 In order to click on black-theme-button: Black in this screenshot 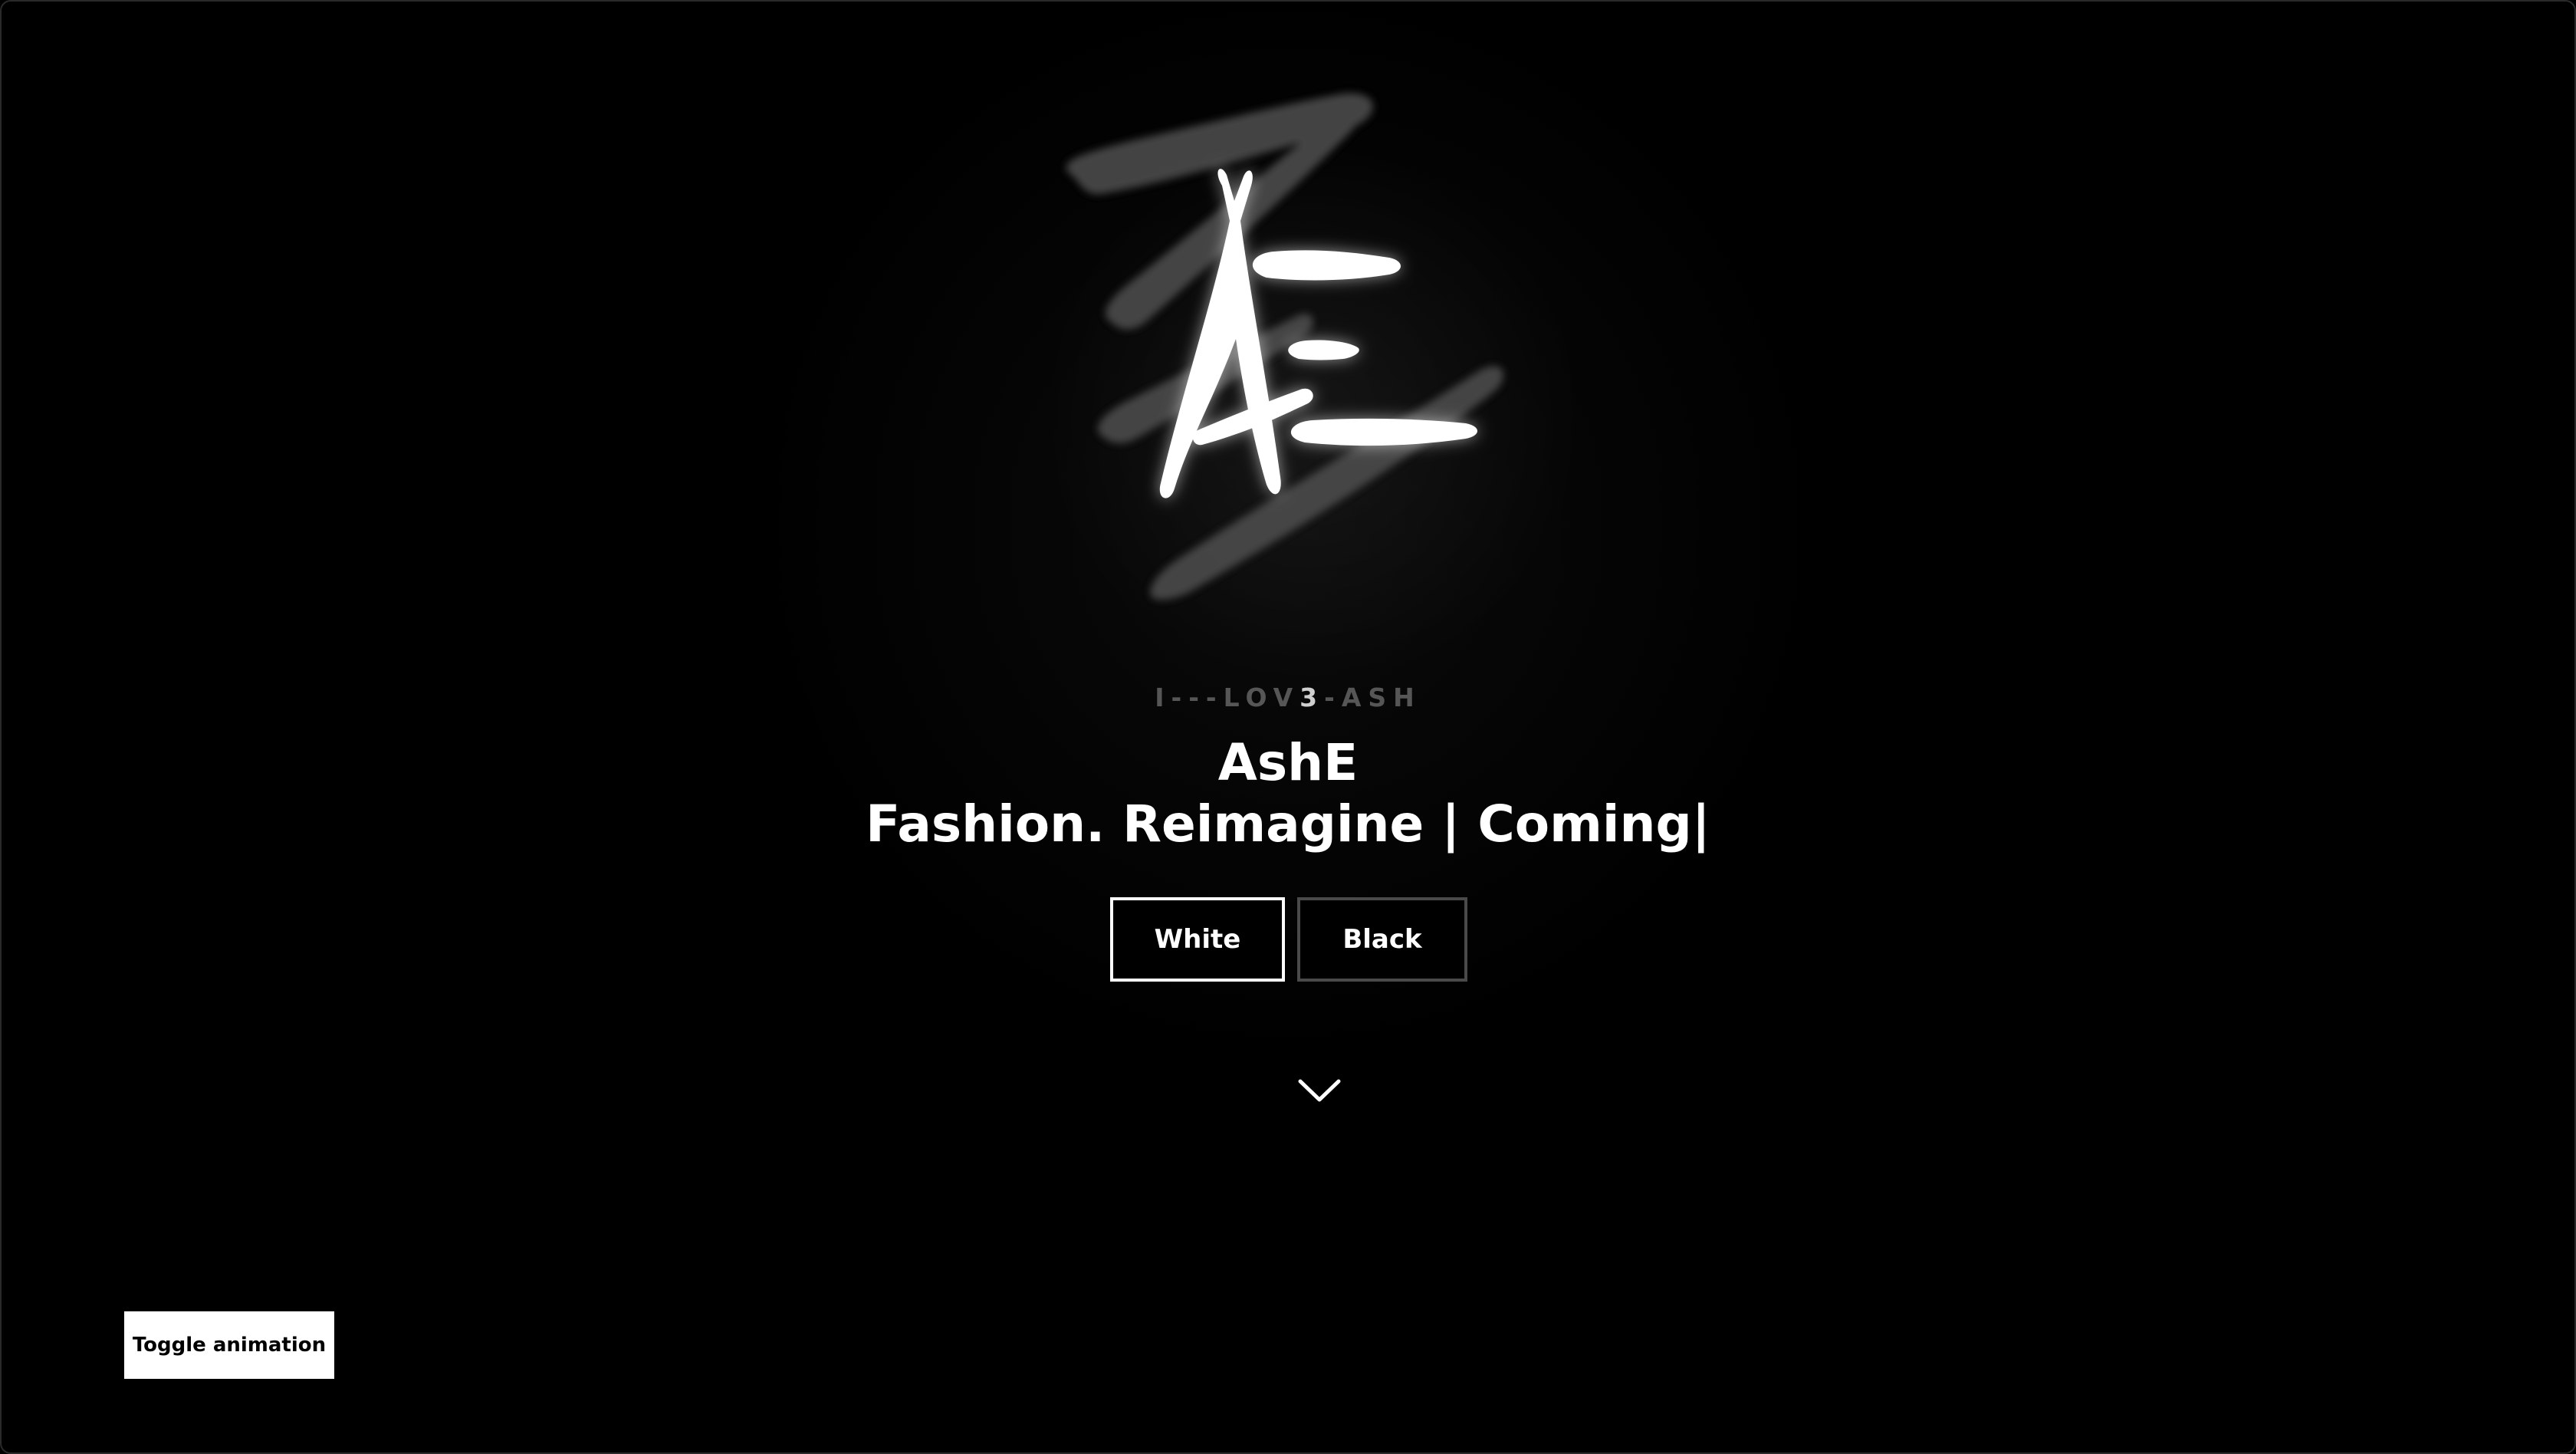, I will do `click(1382, 939)`.